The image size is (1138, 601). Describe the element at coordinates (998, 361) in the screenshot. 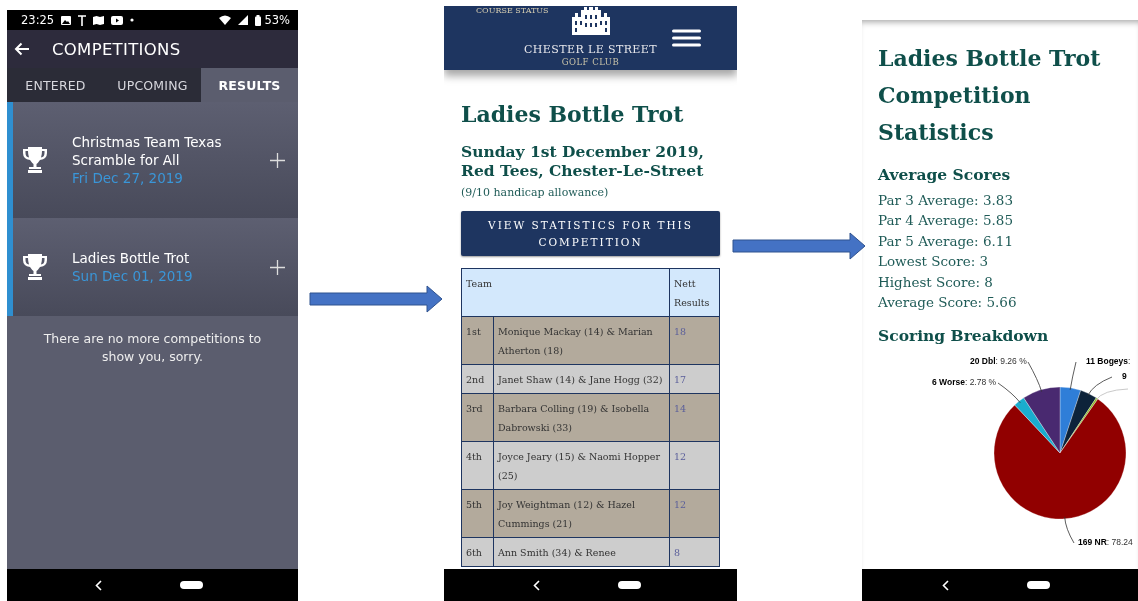

I see `slice-label: 20 Dbl: 9.26 %` at that location.